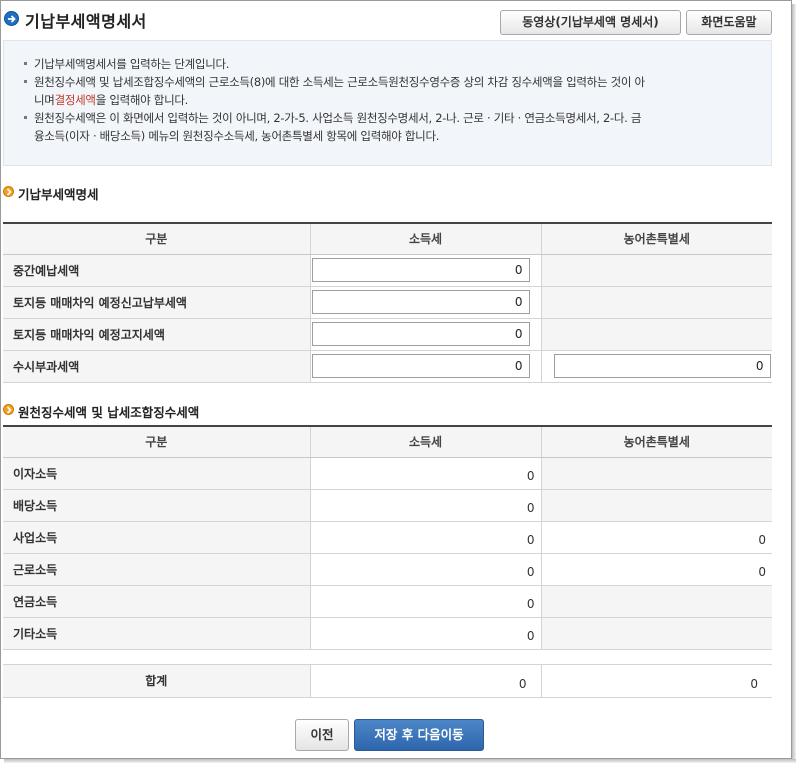  What do you see at coordinates (419, 735) in the screenshot?
I see `save-and-next-button: 저장 후 다음이동` at bounding box center [419, 735].